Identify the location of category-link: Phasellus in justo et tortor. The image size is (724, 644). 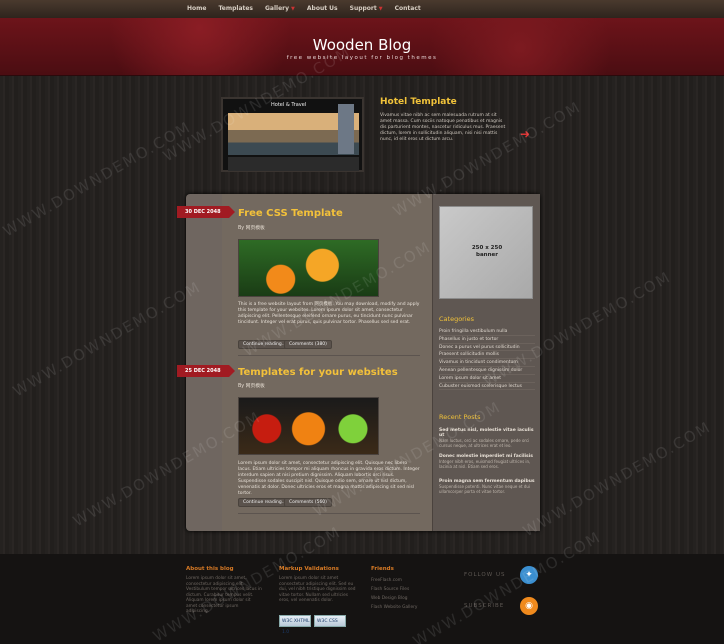
(487, 340).